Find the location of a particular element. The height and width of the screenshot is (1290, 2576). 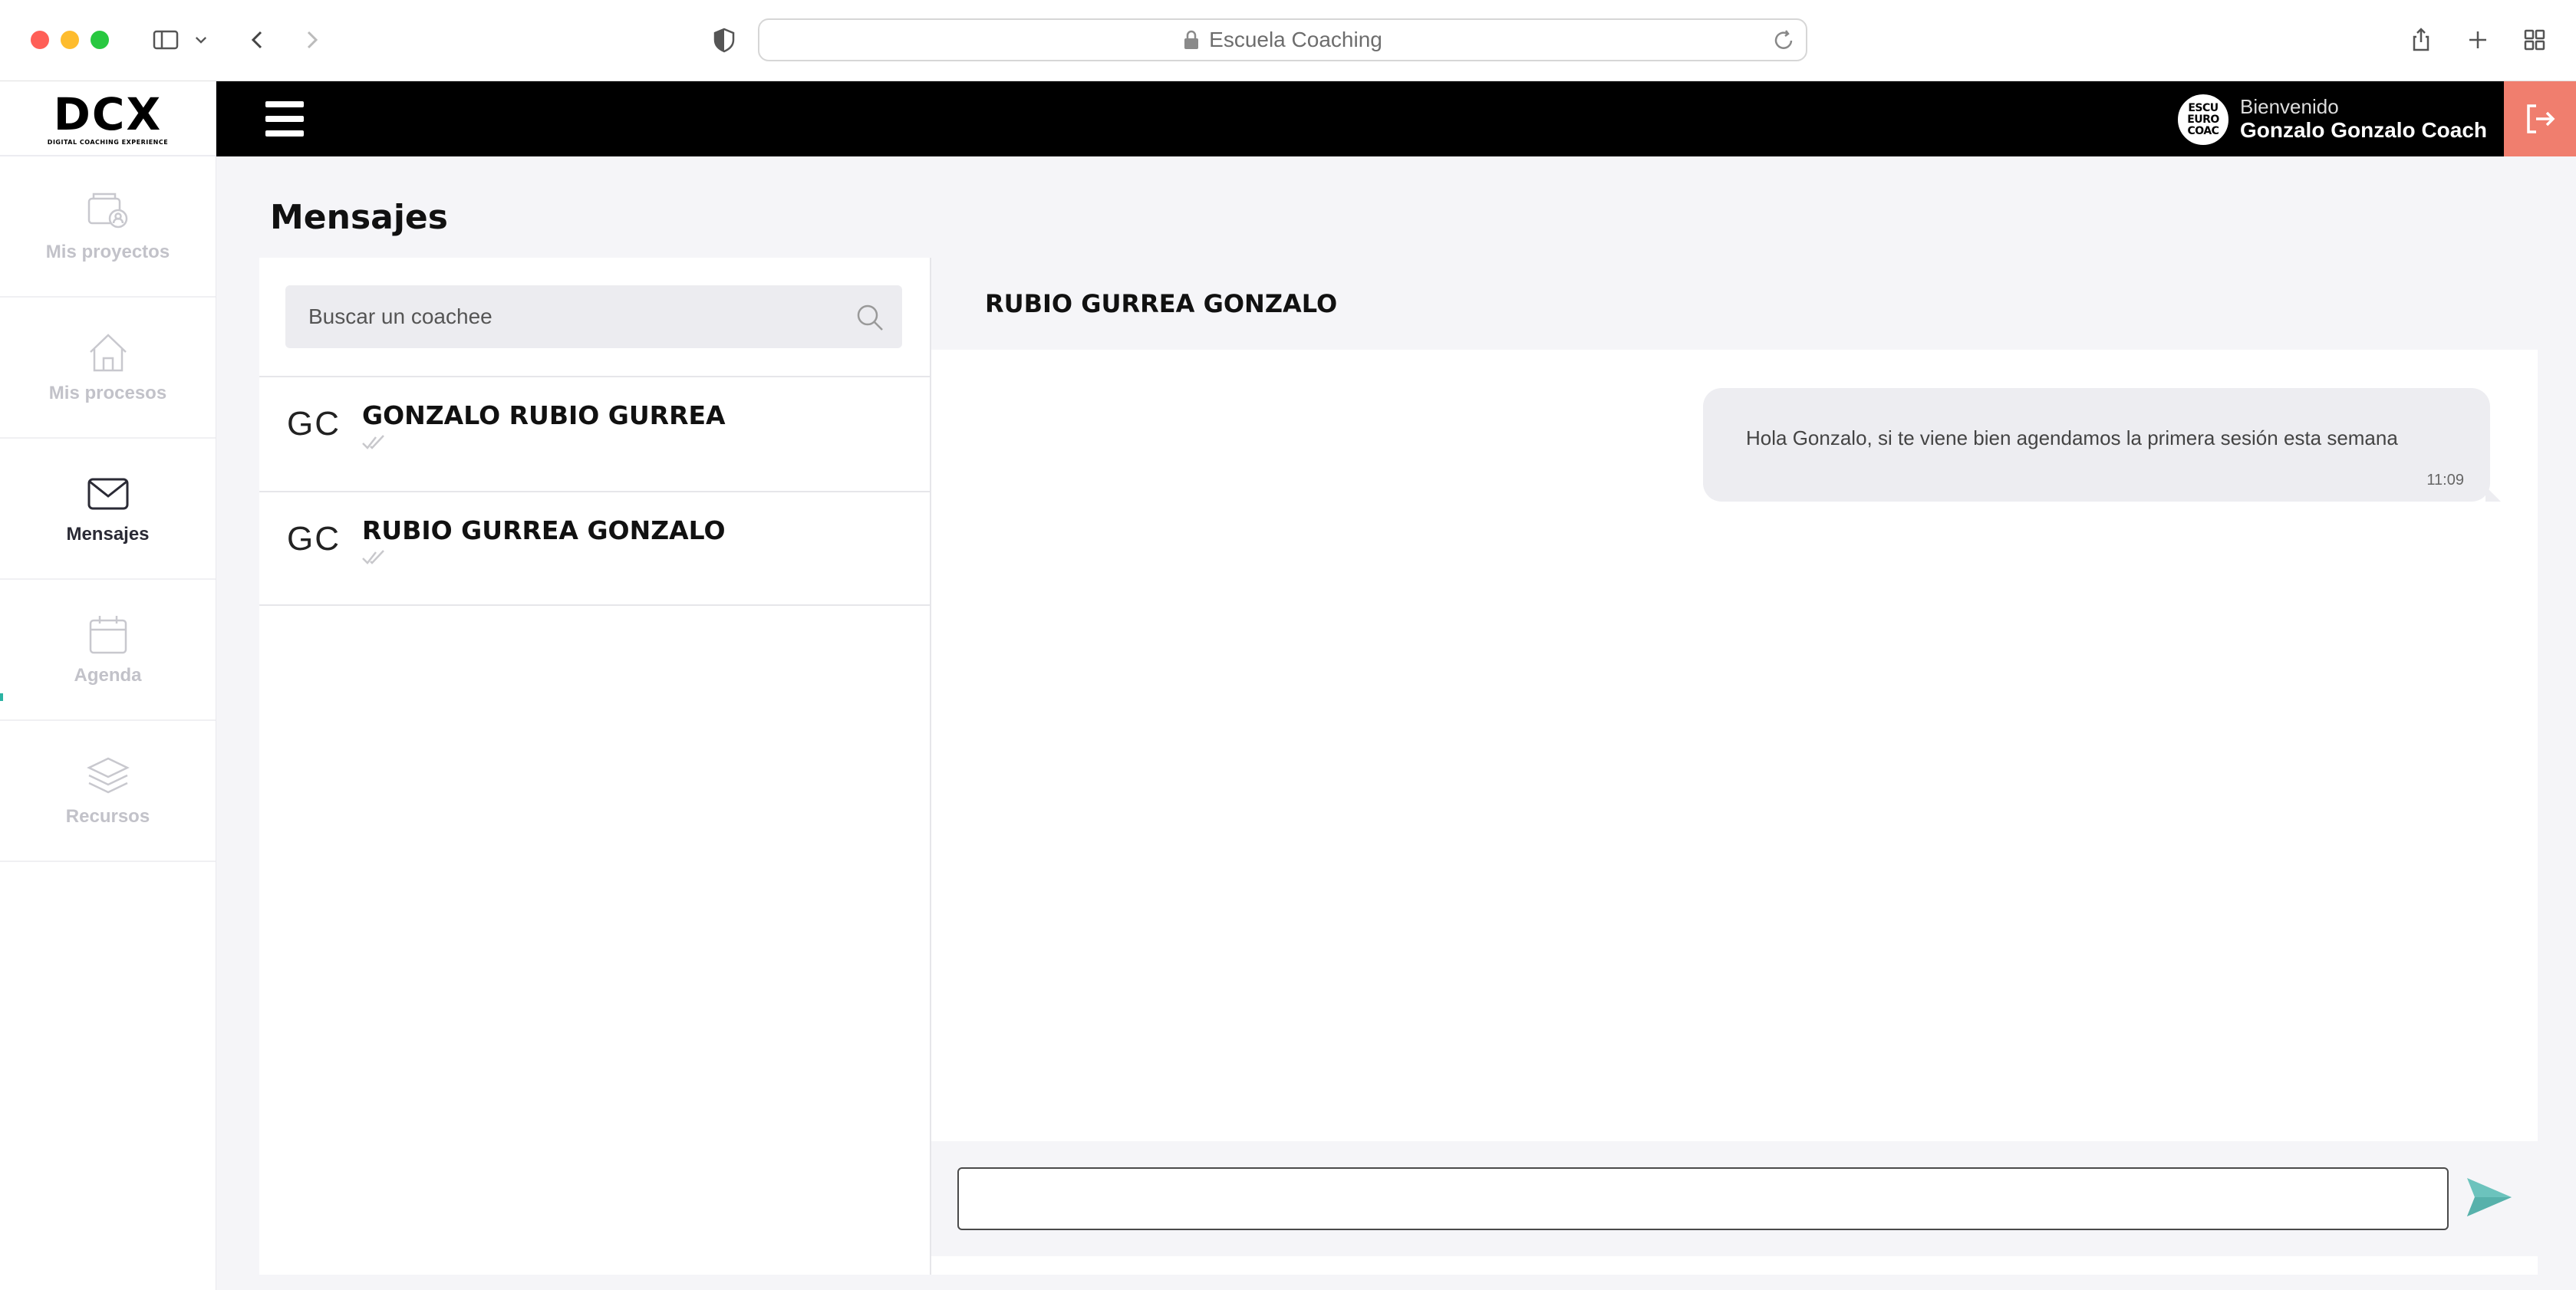

avatar-text-line: EURO is located at coordinates (2203, 119).